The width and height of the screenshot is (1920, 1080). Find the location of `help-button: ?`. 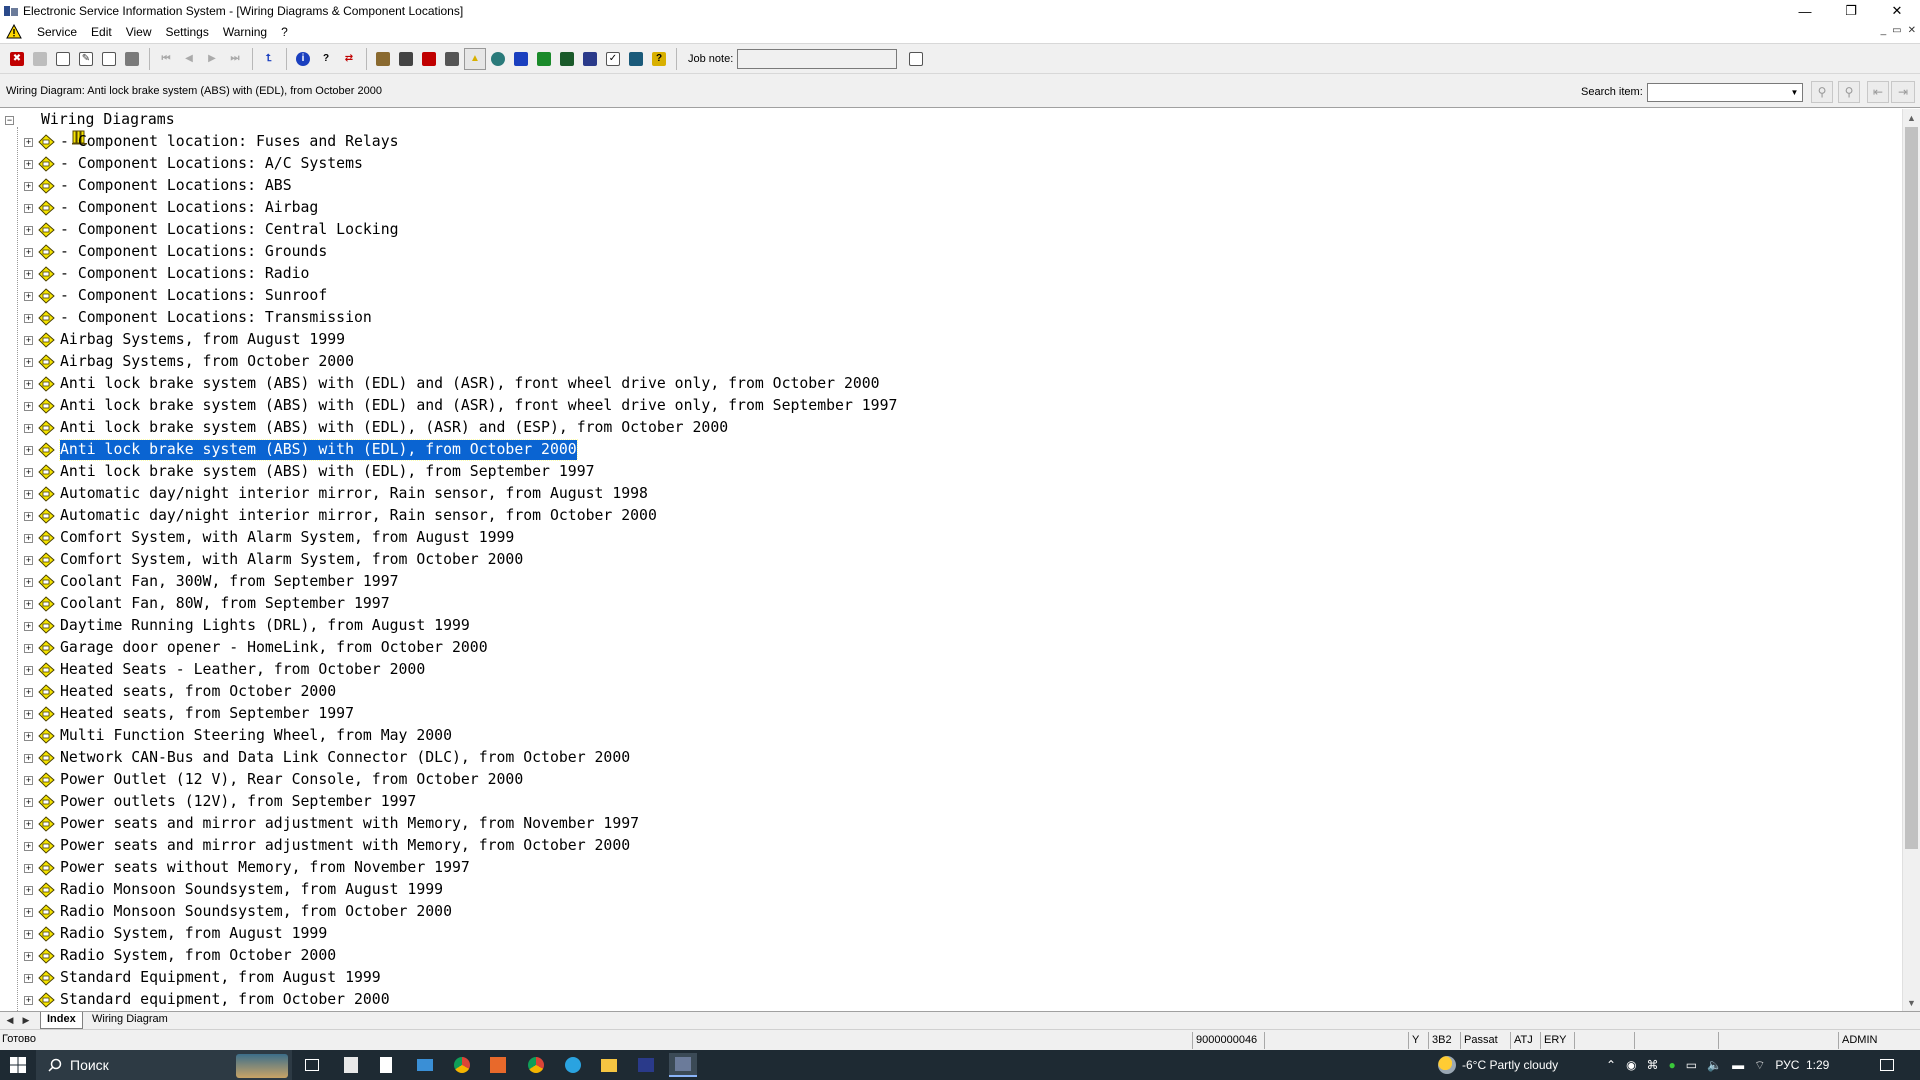

help-button: ? is located at coordinates (326, 59).